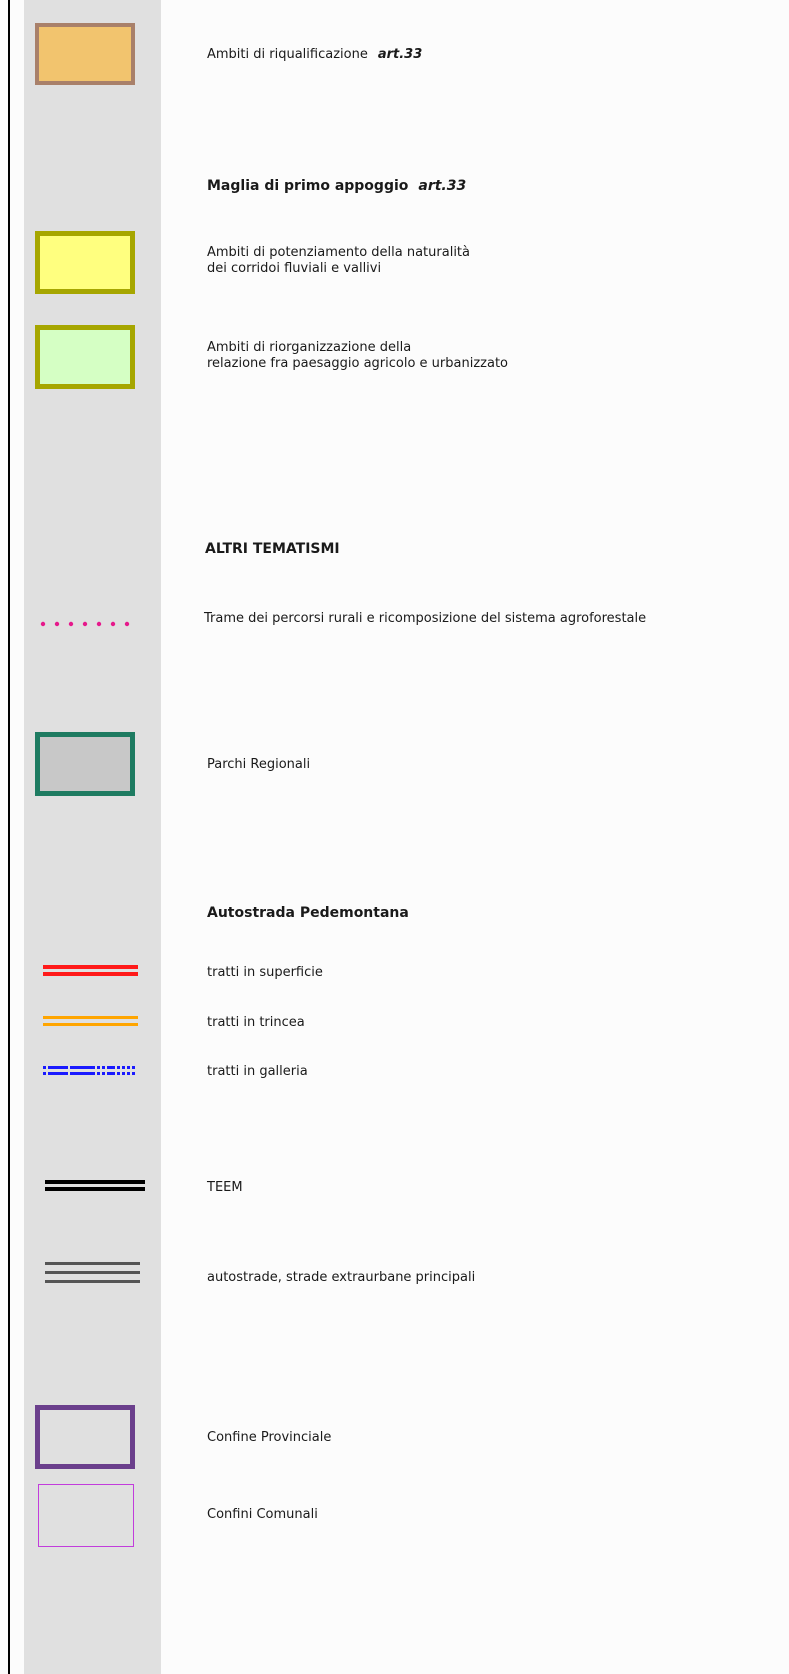 The height and width of the screenshot is (1674, 789). Describe the element at coordinates (86, 1515) in the screenshot. I see `confini-comunali-swatch` at that location.